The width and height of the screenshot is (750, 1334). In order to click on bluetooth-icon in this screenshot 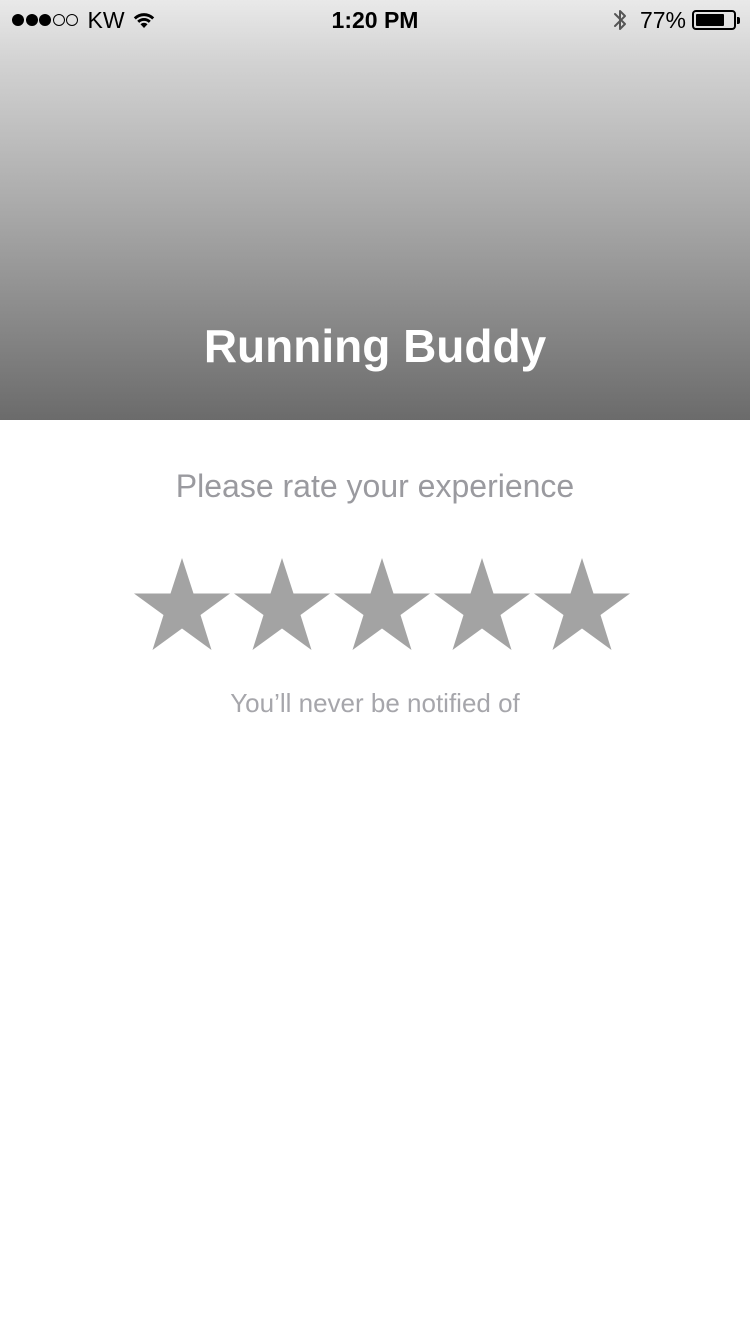, I will do `click(620, 20)`.